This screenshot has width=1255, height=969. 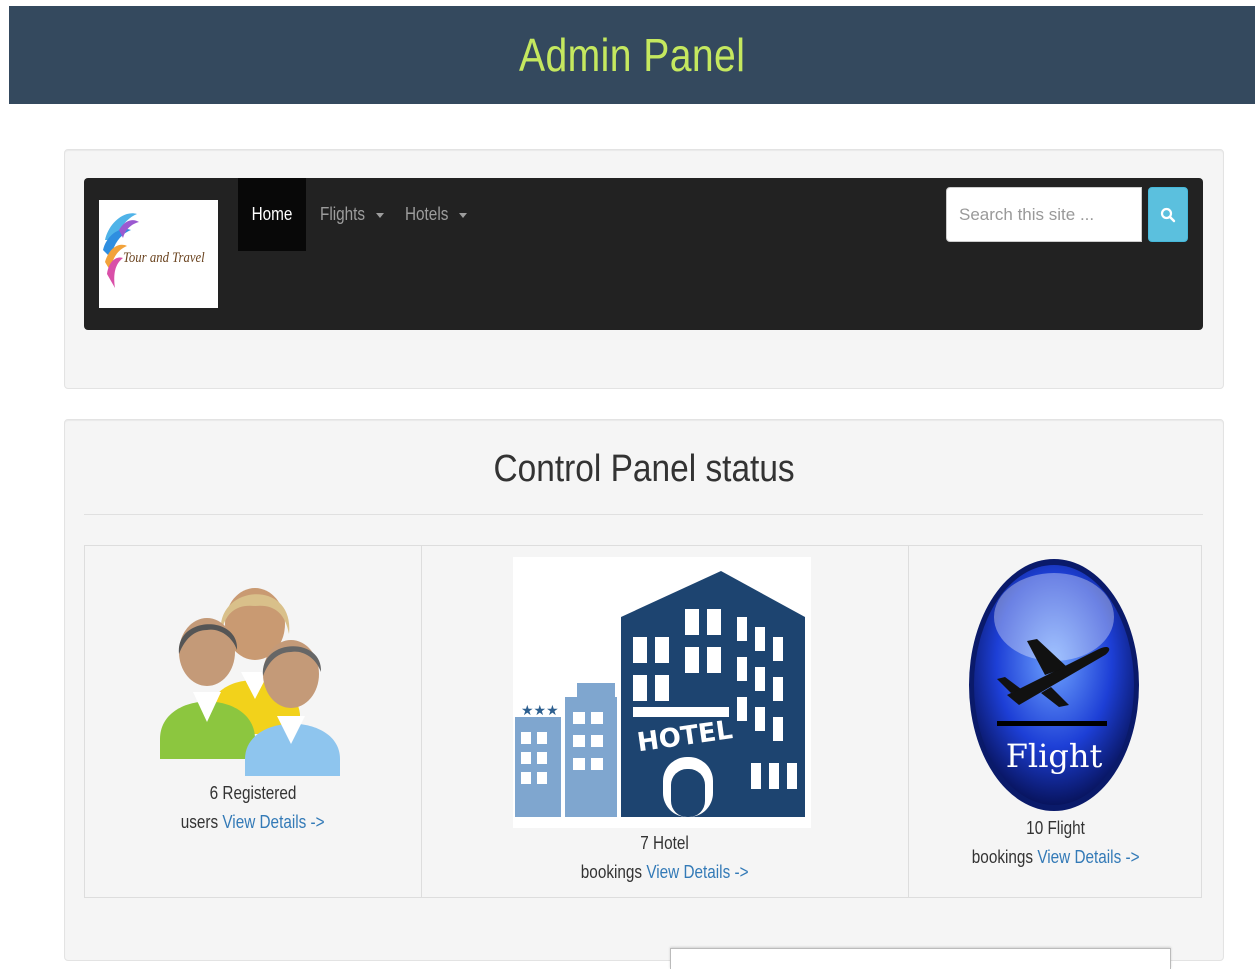 I want to click on nav-item-hotels-label: Hotels, so click(x=427, y=214).